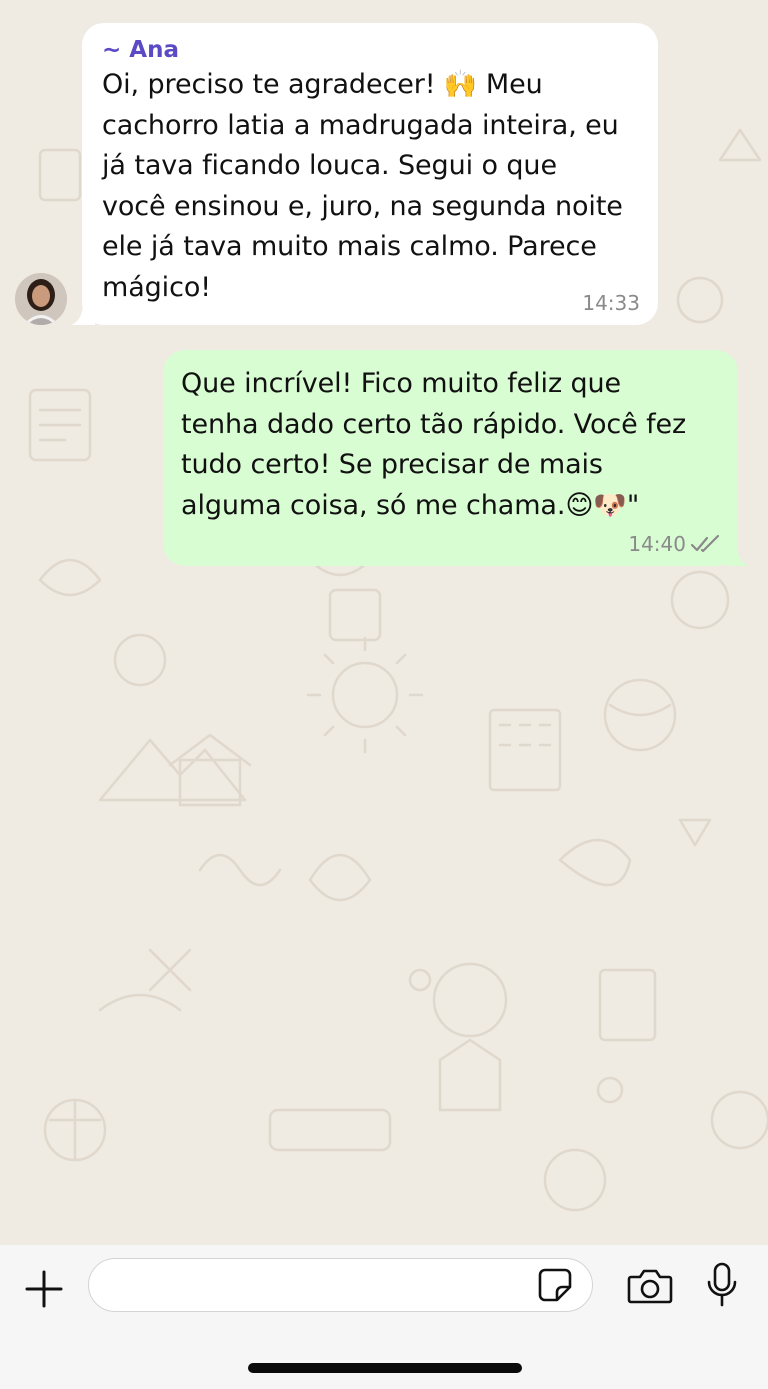  What do you see at coordinates (385, 1368) in the screenshot?
I see `home-indicator` at bounding box center [385, 1368].